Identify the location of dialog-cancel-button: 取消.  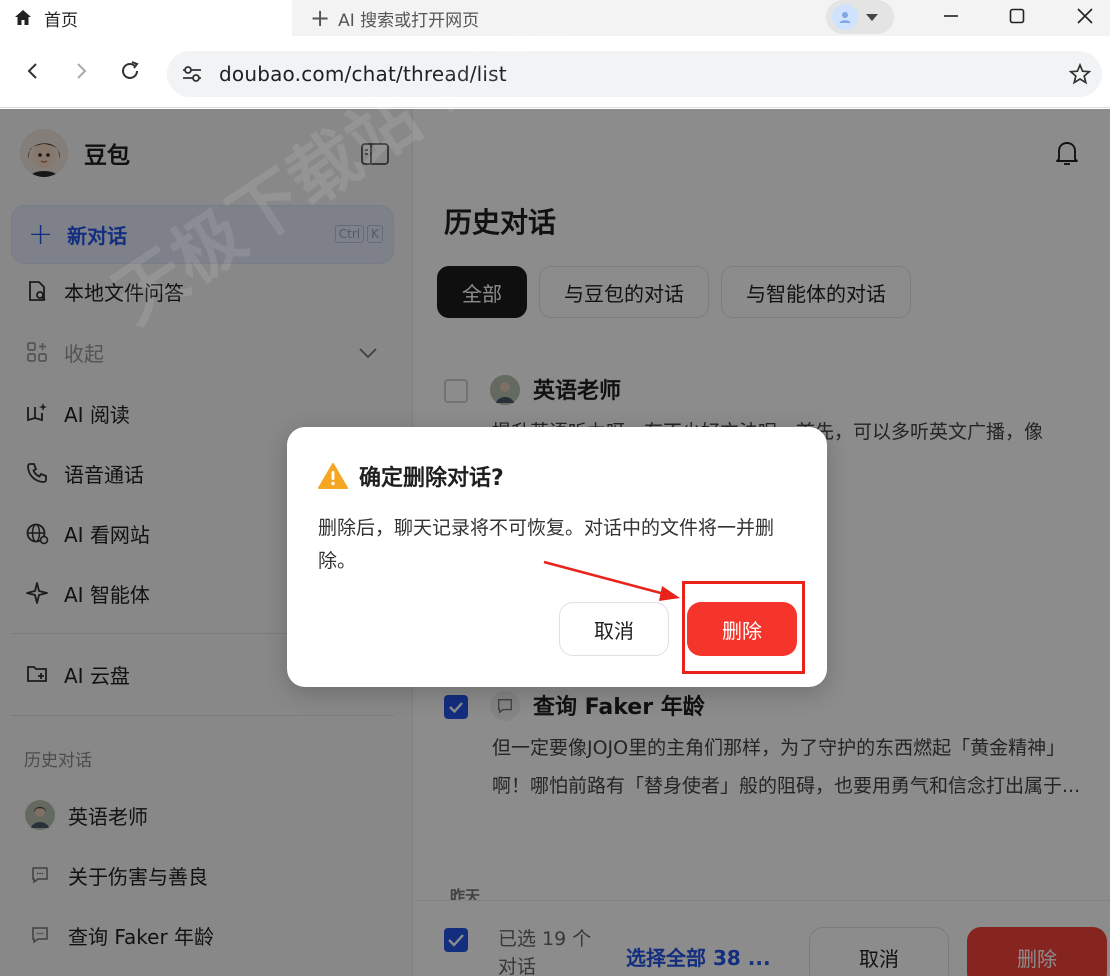
(614, 629).